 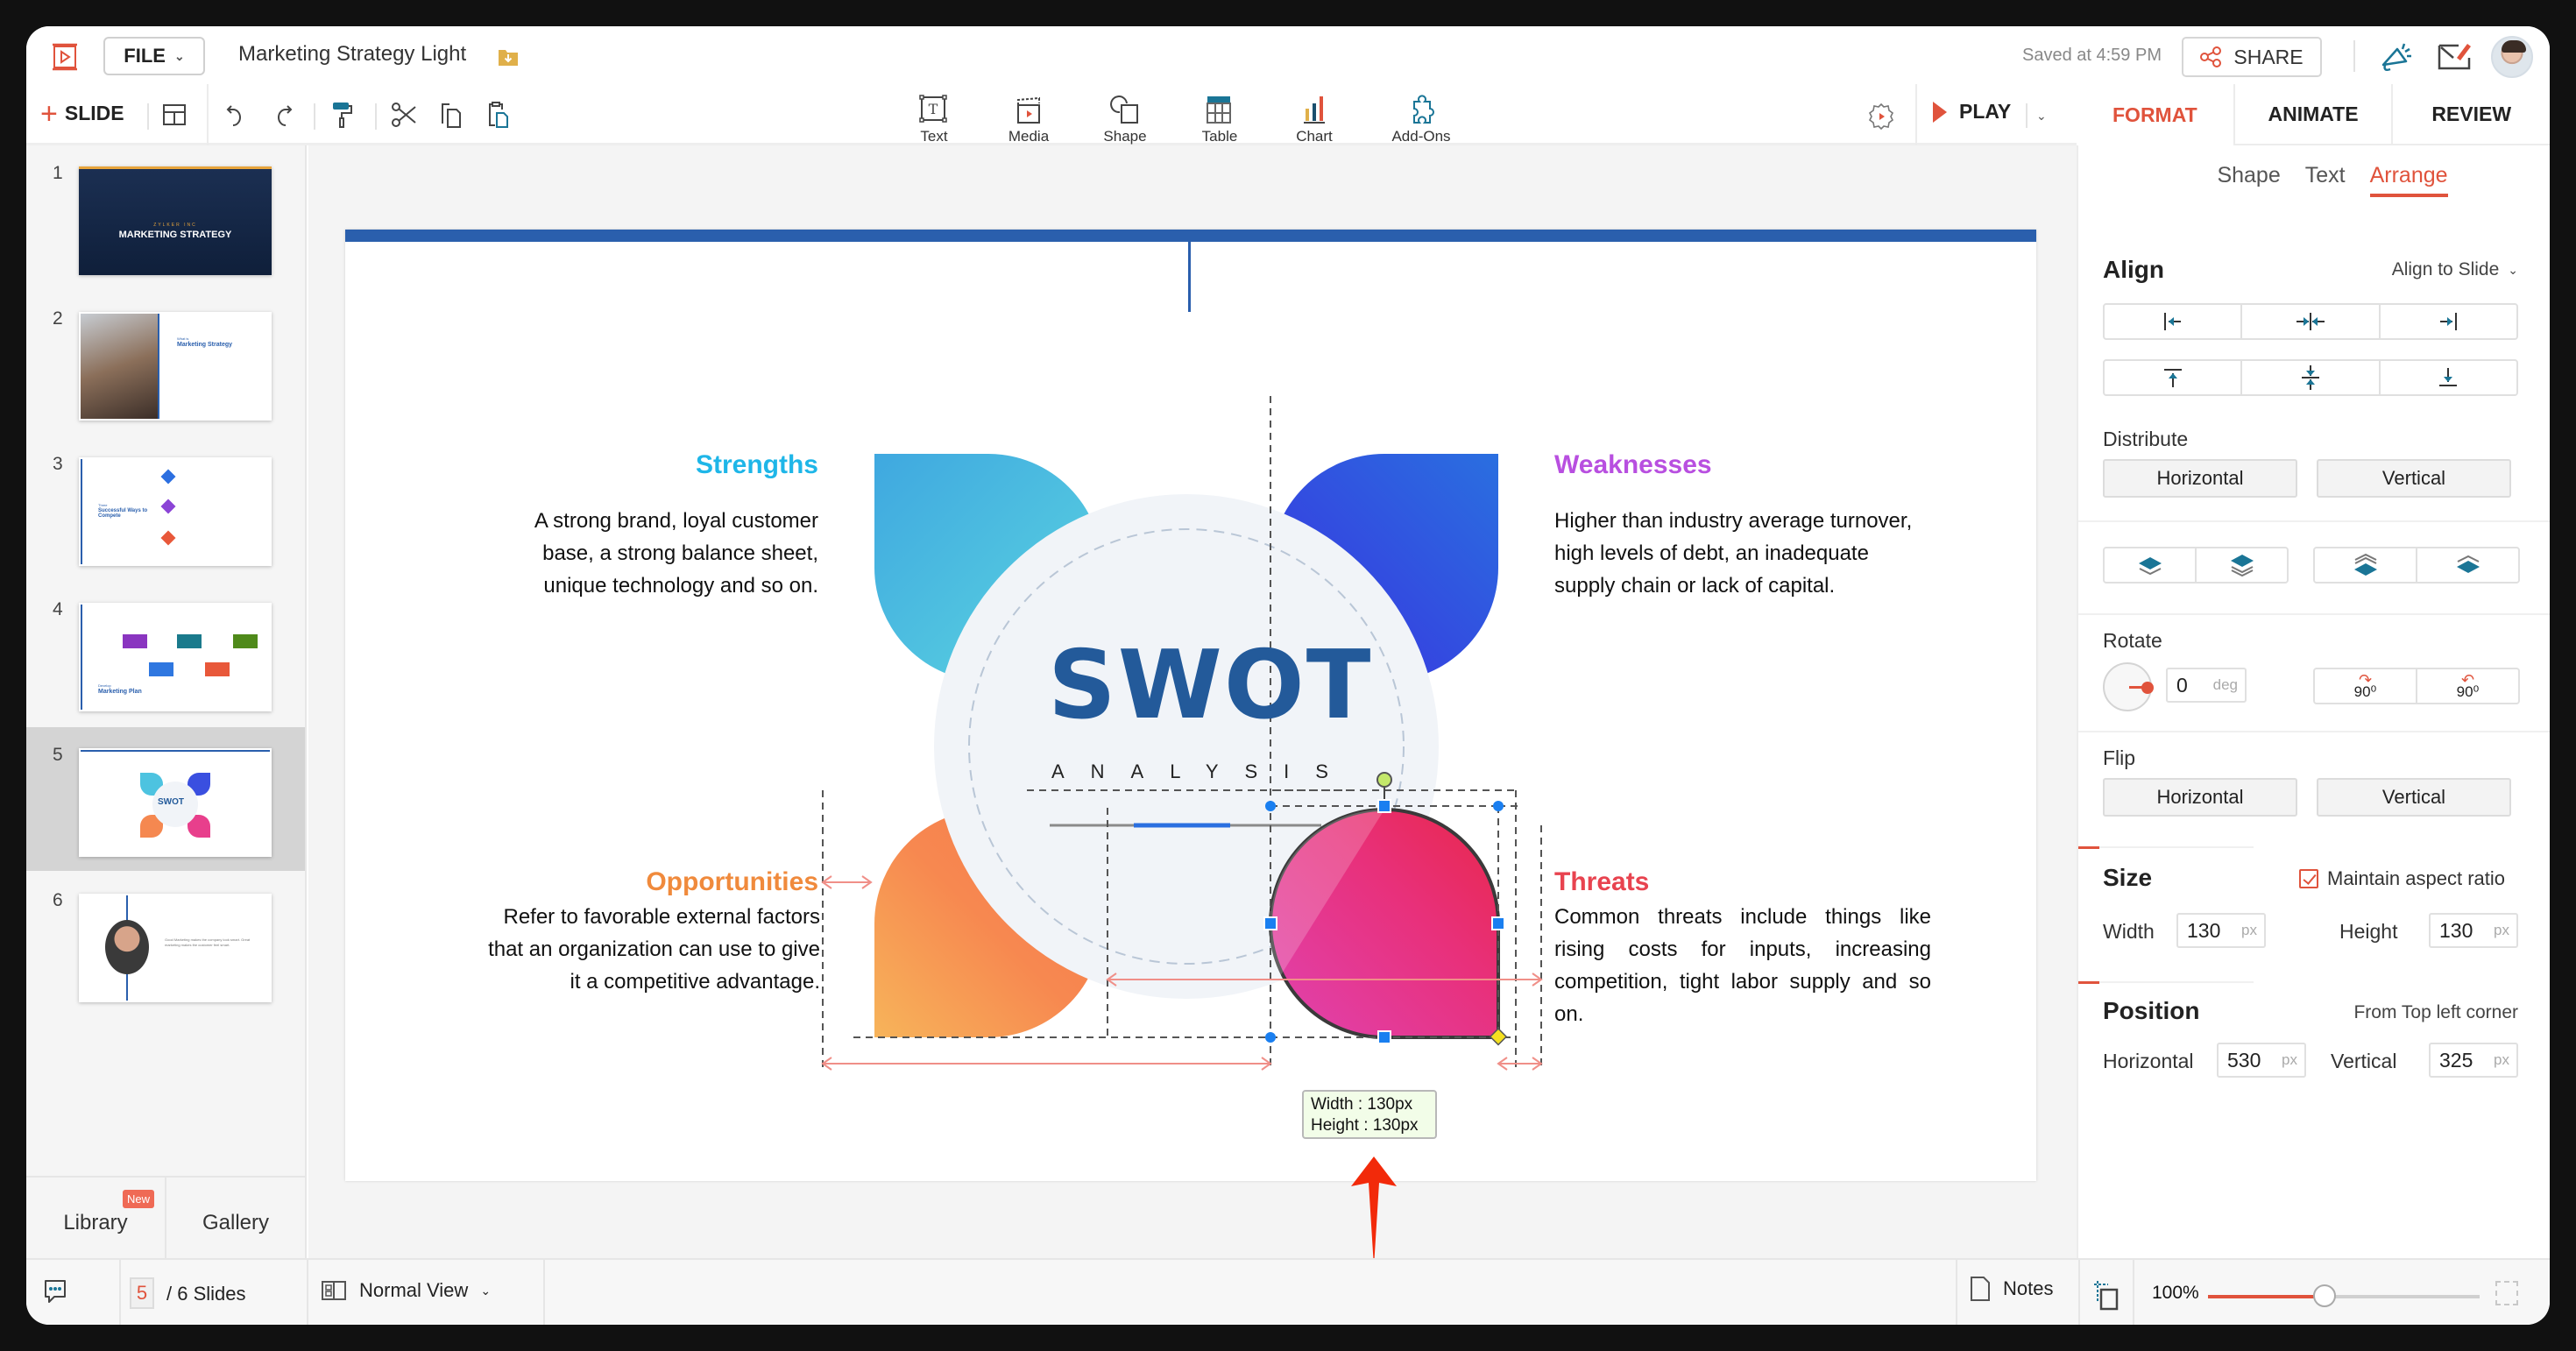 What do you see at coordinates (2128, 686) in the screenshot?
I see `rotation-dial` at bounding box center [2128, 686].